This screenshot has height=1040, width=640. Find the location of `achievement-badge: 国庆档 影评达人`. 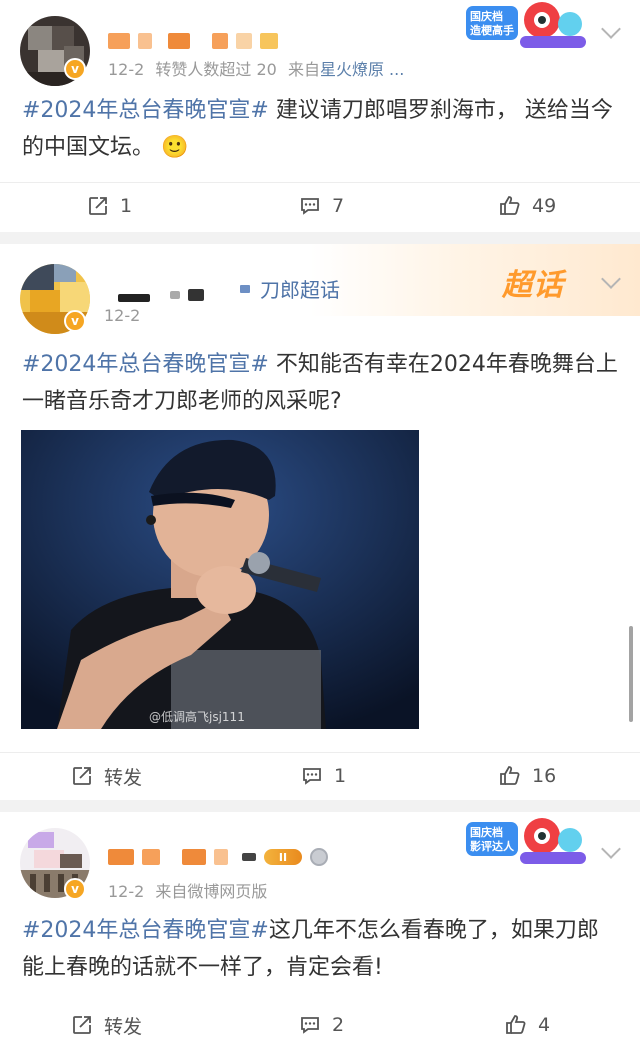

achievement-badge: 国庆档 影评达人 is located at coordinates (527, 842).